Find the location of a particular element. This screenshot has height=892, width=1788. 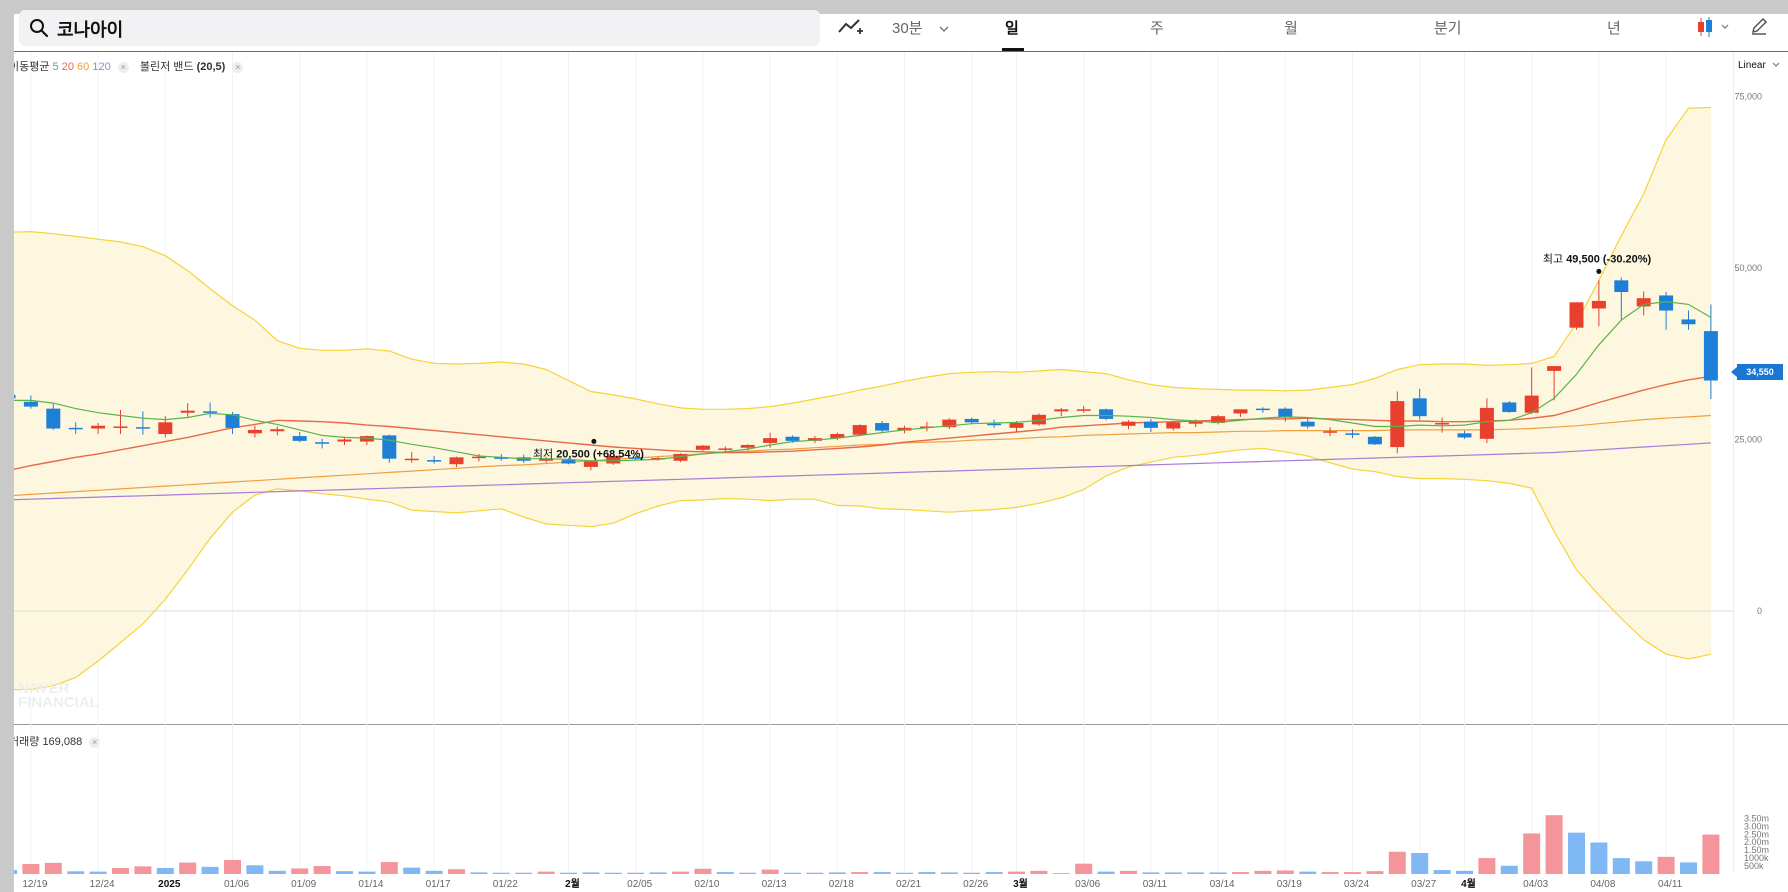

date-axis-label: 02/26 is located at coordinates (975, 884).